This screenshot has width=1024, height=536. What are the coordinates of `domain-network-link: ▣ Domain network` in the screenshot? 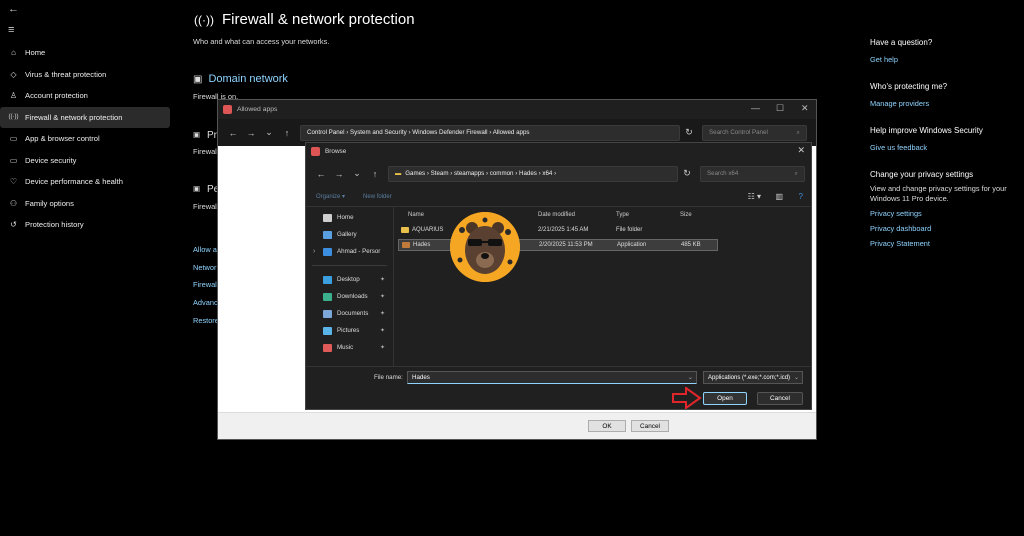 It's located at (240, 79).